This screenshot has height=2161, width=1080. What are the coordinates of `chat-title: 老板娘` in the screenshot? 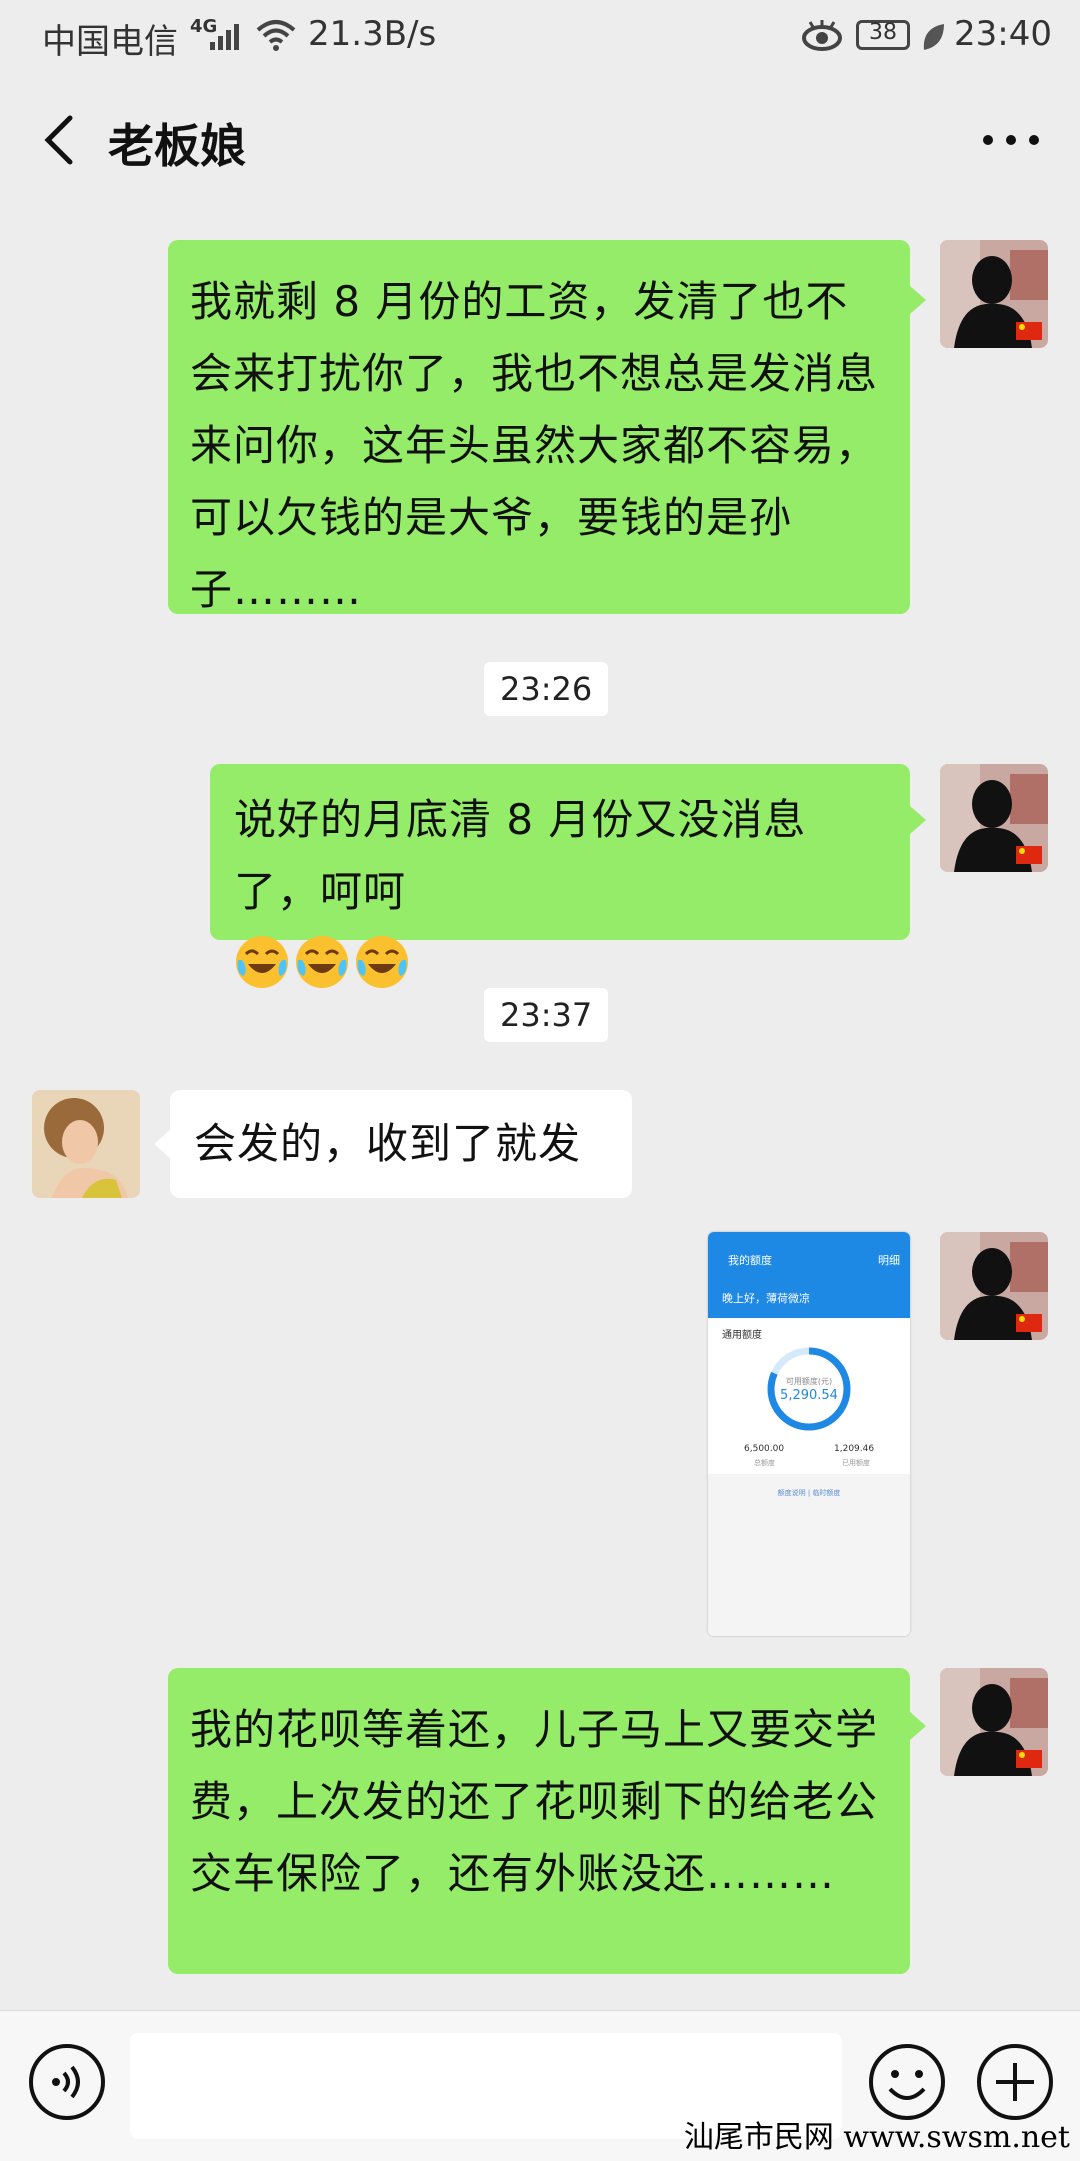 It's located at (177, 146).